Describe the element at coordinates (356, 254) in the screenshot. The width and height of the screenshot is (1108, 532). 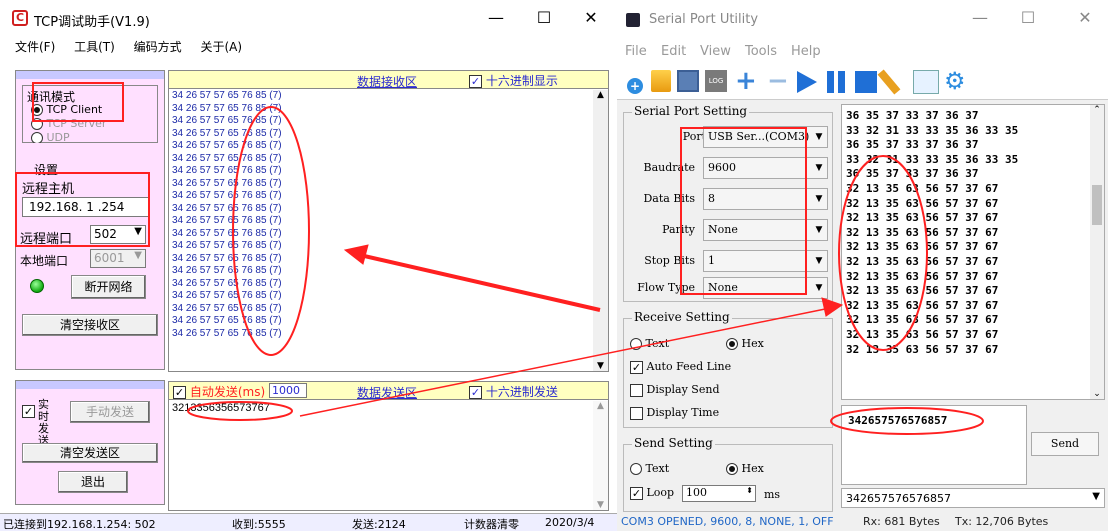
I see `annotation-arrowhead-tcp` at that location.